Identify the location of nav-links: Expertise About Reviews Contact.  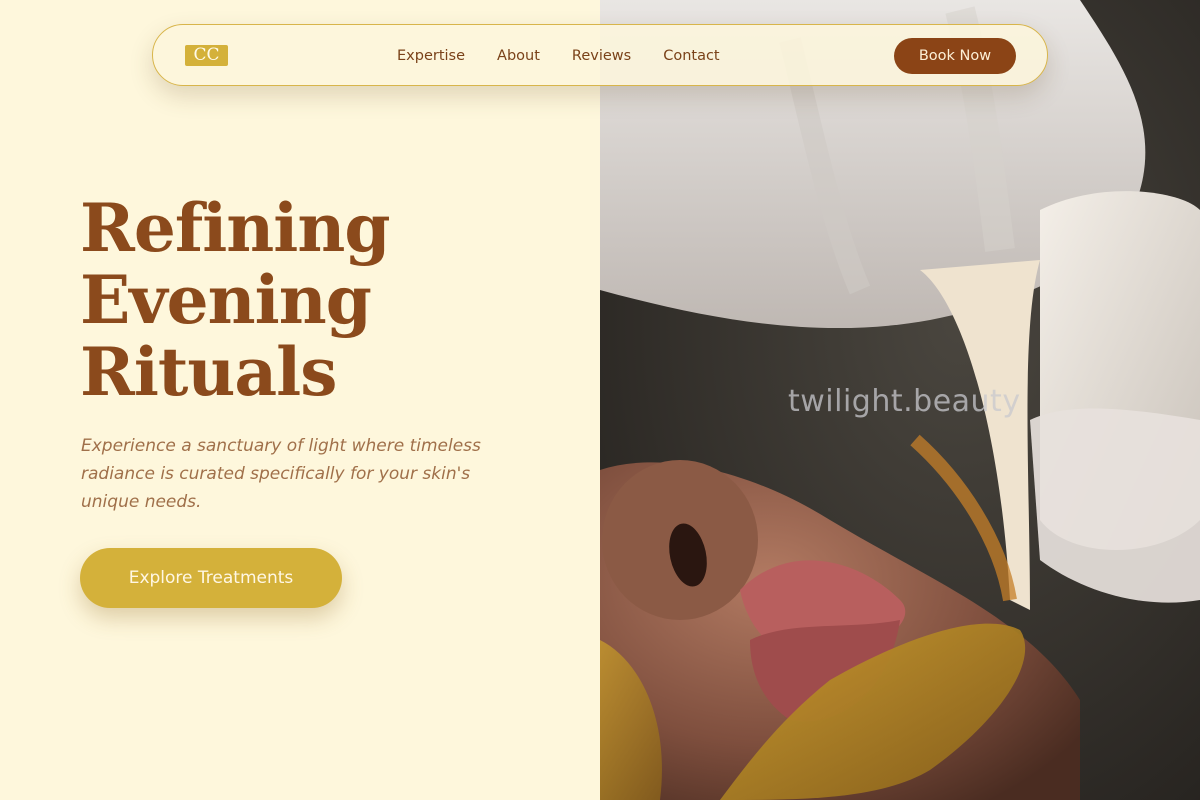
(558, 56).